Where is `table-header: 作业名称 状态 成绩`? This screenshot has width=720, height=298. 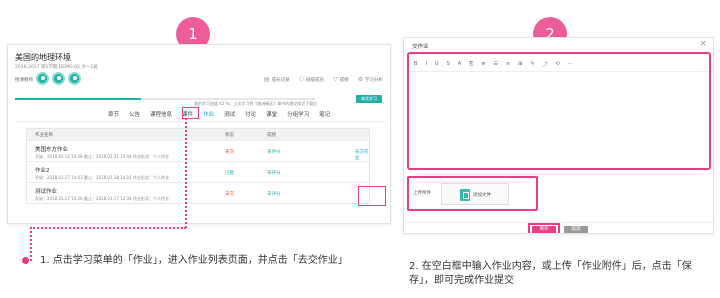 table-header: 作业名称 状态 成绩 is located at coordinates (198, 134).